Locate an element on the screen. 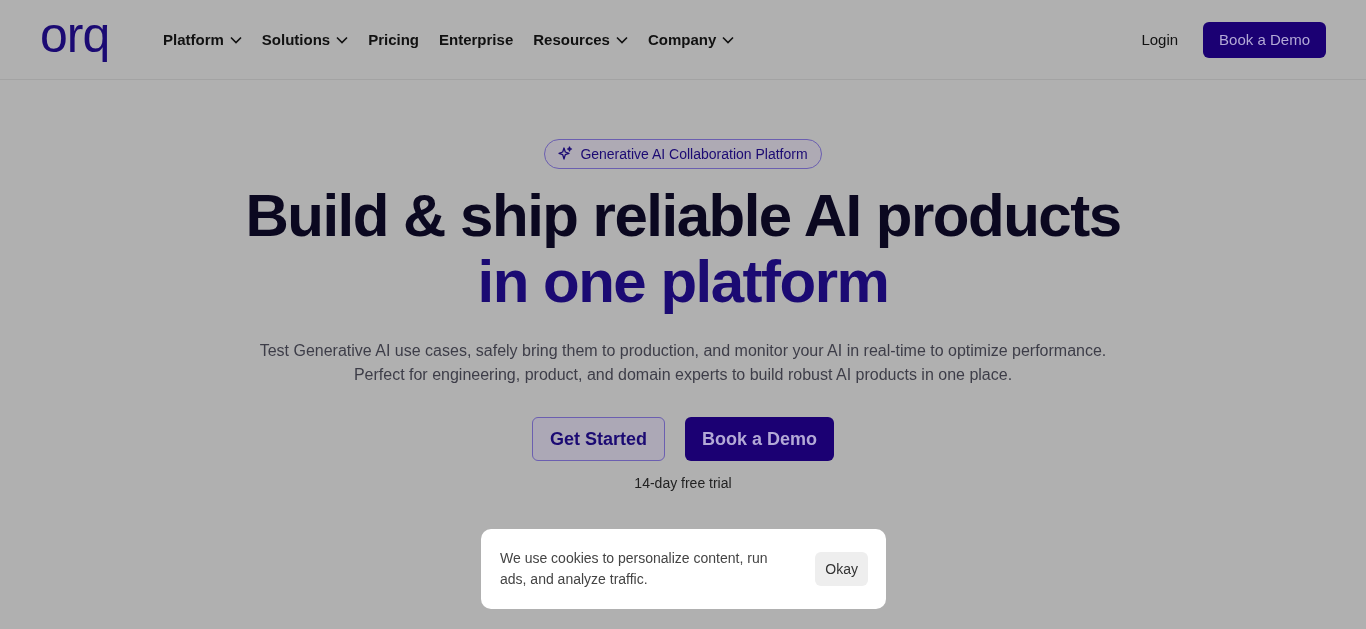  get-started-button: Get Started is located at coordinates (598, 439).